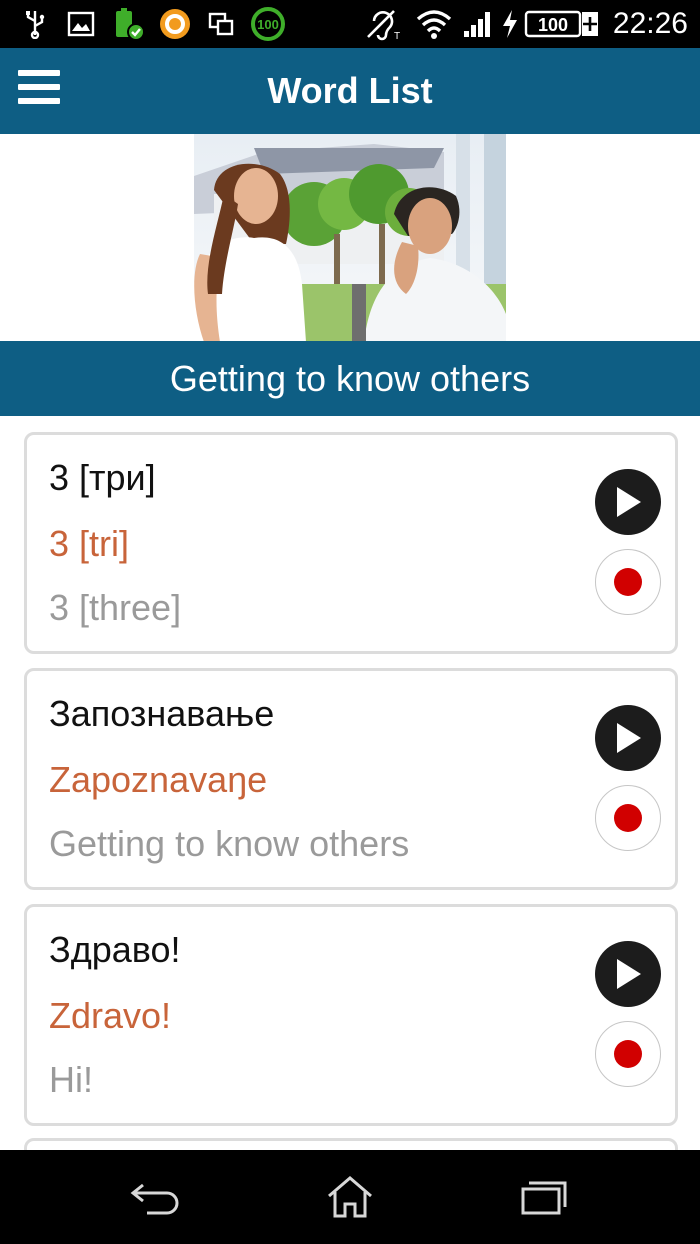  I want to click on word-translation: Getting to know others, so click(229, 843).